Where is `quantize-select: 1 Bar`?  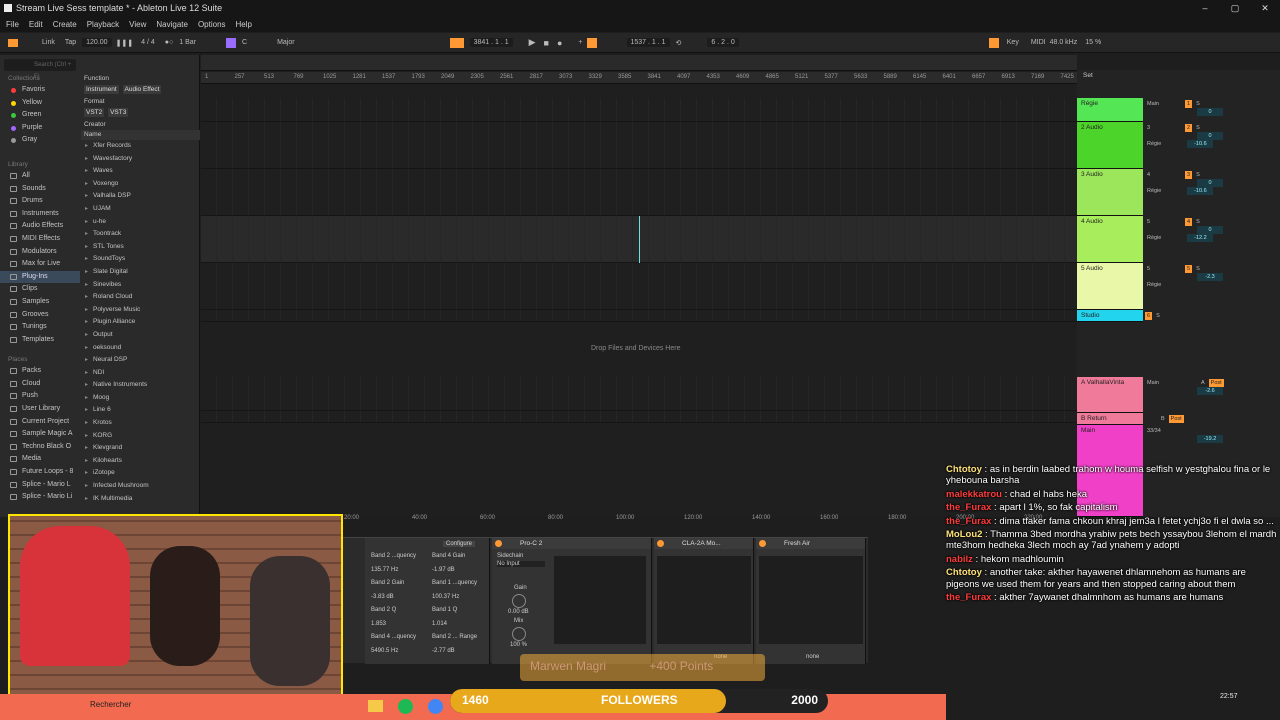
quantize-select: 1 Bar is located at coordinates (187, 42).